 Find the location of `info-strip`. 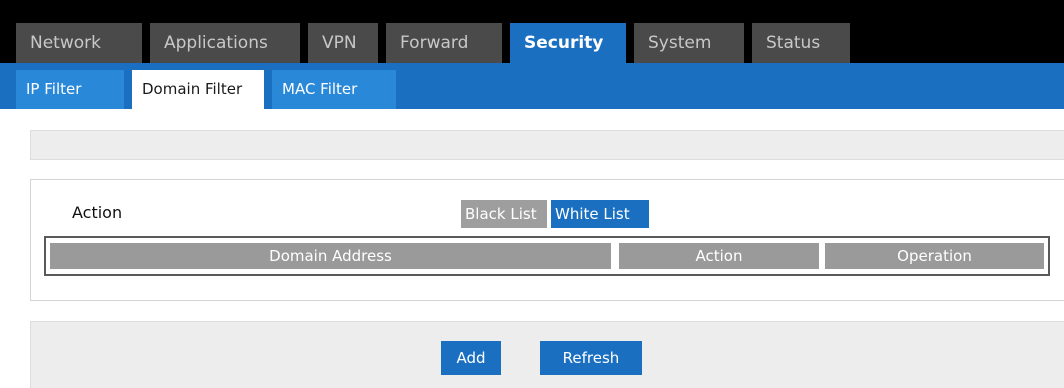

info-strip is located at coordinates (547, 145).